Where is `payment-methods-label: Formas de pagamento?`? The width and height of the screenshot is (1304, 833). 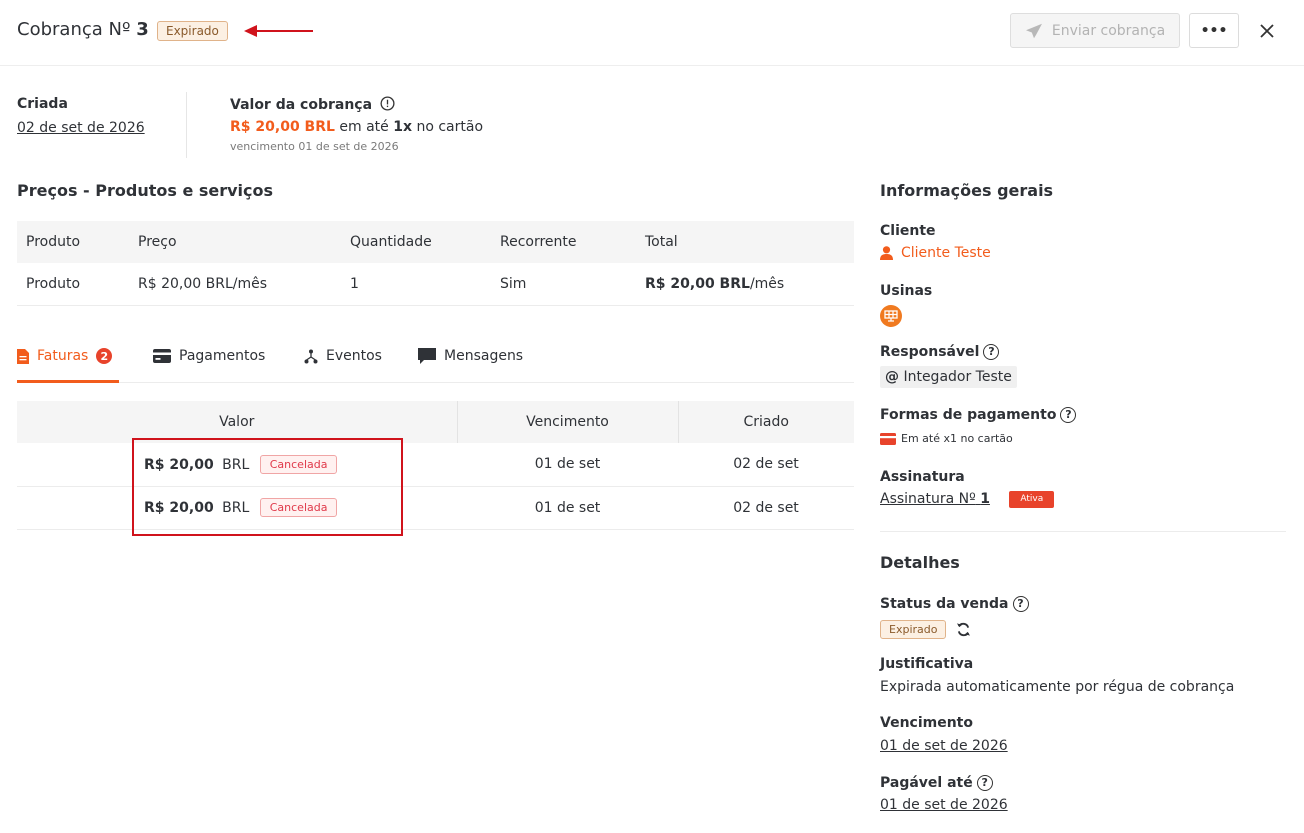
payment-methods-label: Formas de pagamento? is located at coordinates (978, 415).